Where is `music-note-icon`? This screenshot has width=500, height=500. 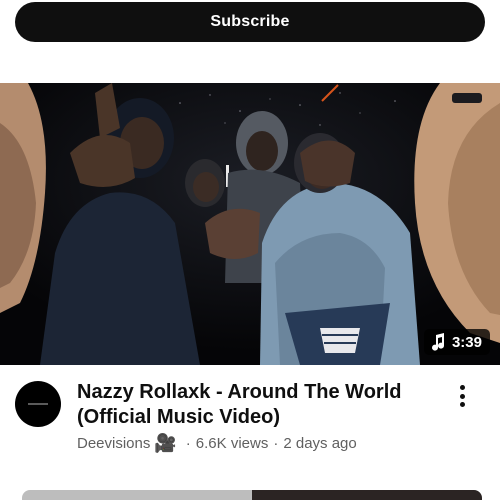
music-note-icon is located at coordinates (437, 342).